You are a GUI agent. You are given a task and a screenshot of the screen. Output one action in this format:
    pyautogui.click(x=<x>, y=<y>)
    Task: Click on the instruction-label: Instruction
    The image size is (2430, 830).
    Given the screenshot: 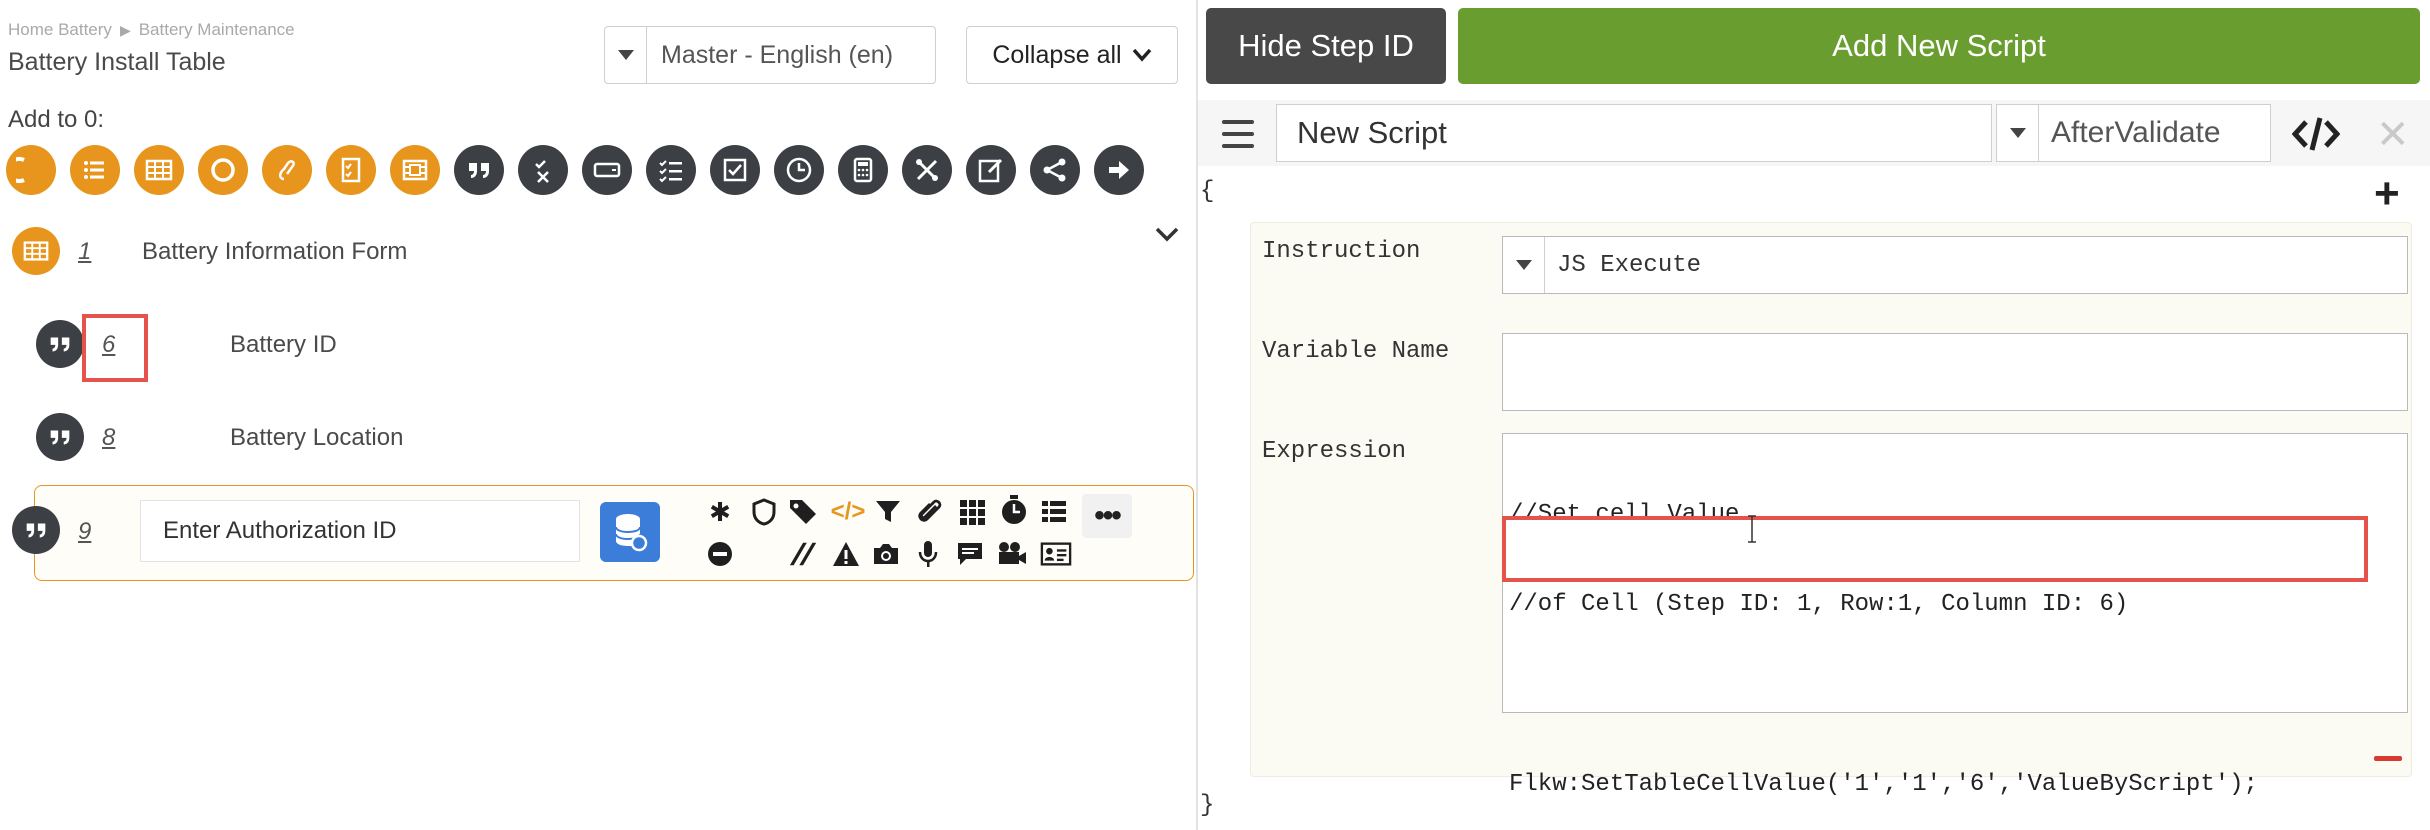 What is the action you would take?
    pyautogui.click(x=1341, y=251)
    